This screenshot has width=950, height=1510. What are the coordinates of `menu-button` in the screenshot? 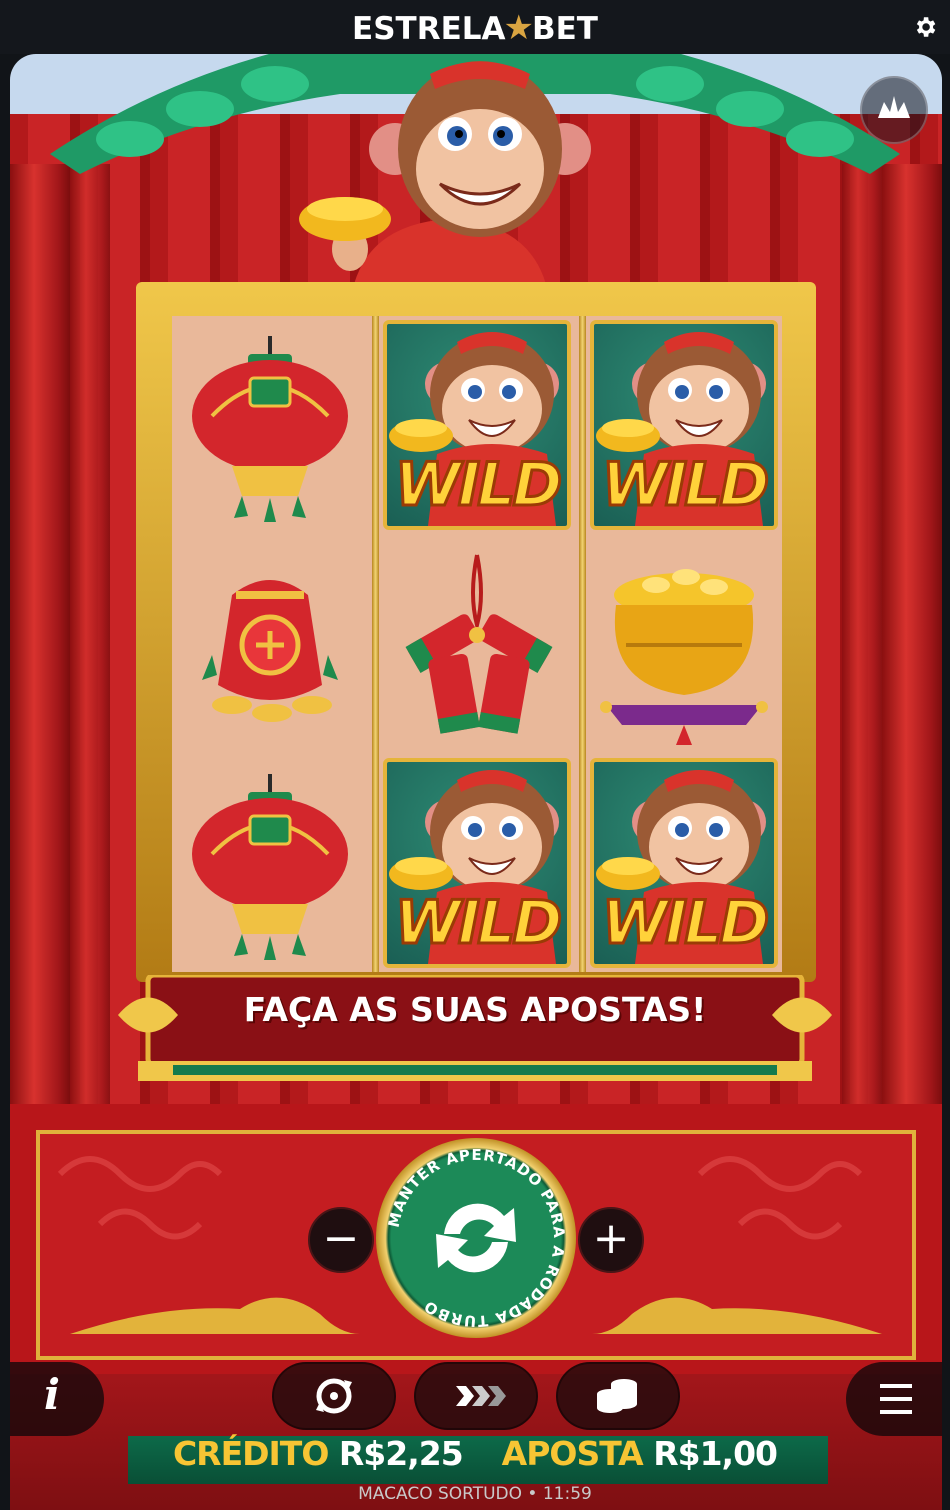 It's located at (894, 1399).